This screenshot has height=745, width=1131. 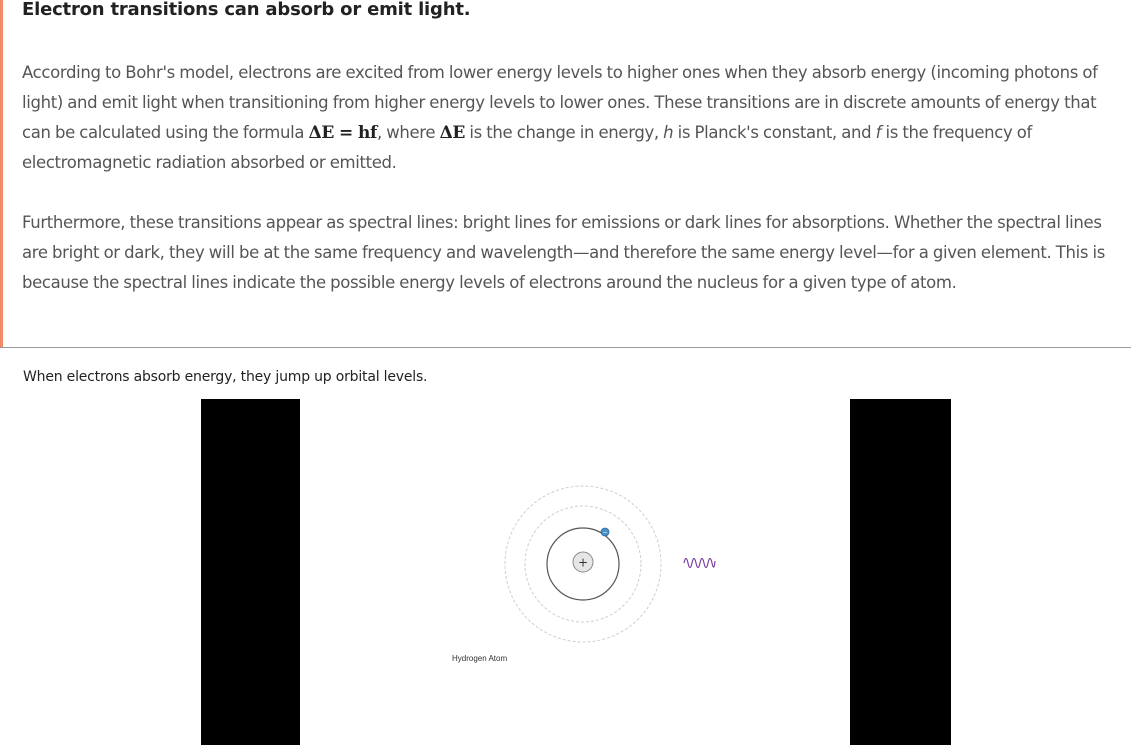 I want to click on electron-minus-sign: −, so click(x=604, y=532).